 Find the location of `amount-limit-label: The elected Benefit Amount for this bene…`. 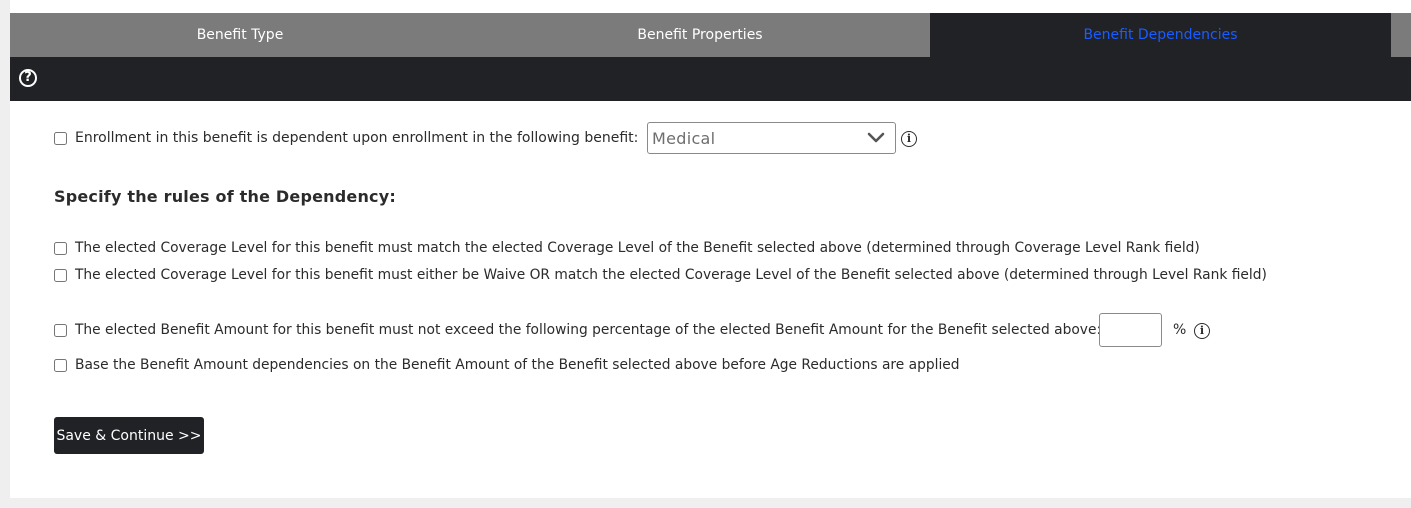

amount-limit-label: The elected Benefit Amount for this bene… is located at coordinates (588, 330).